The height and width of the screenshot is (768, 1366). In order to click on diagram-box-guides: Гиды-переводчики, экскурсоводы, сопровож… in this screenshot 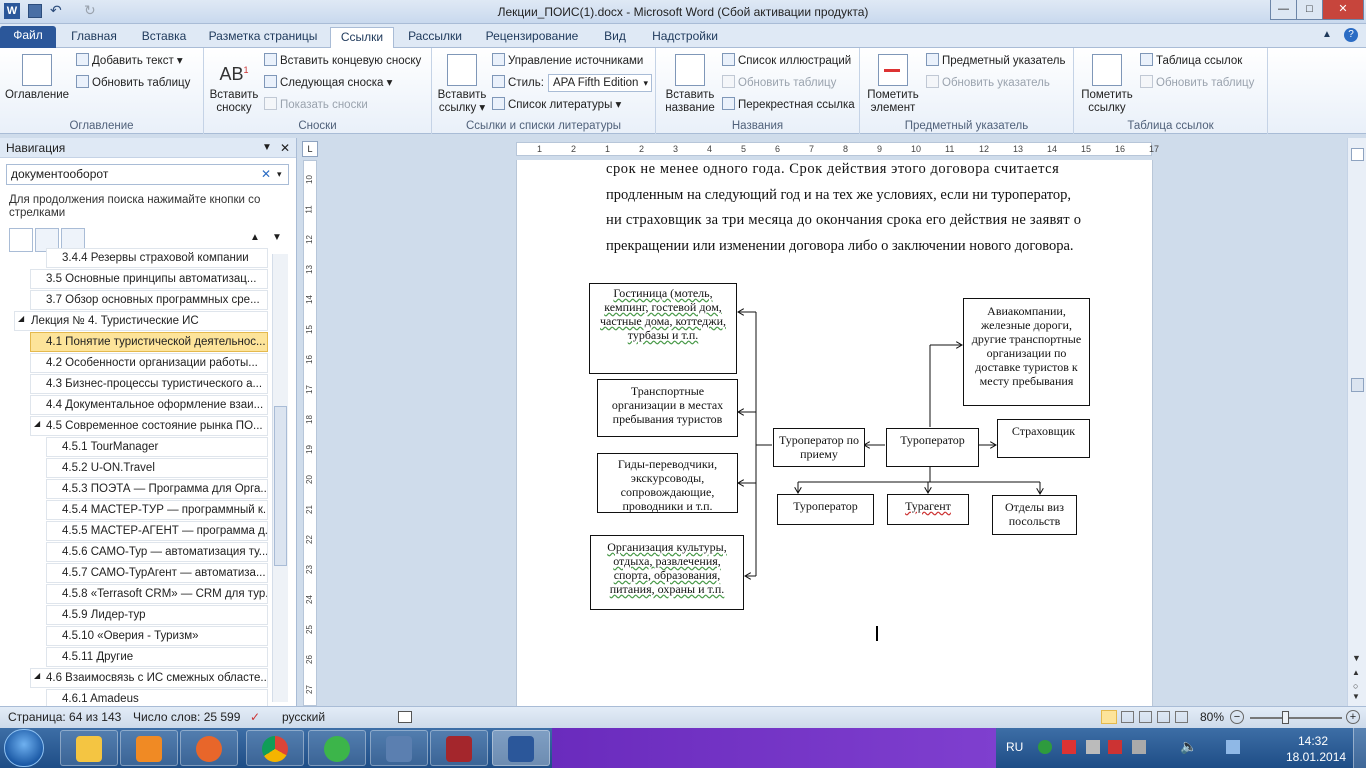, I will do `click(667, 483)`.